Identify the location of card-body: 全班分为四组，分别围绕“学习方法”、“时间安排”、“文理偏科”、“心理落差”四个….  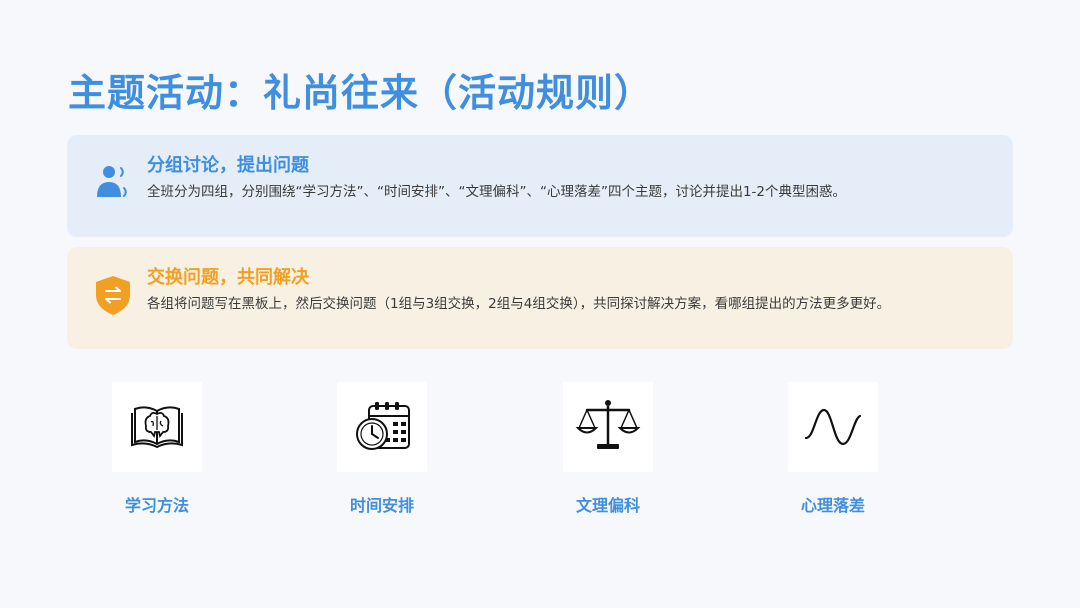
(496, 192).